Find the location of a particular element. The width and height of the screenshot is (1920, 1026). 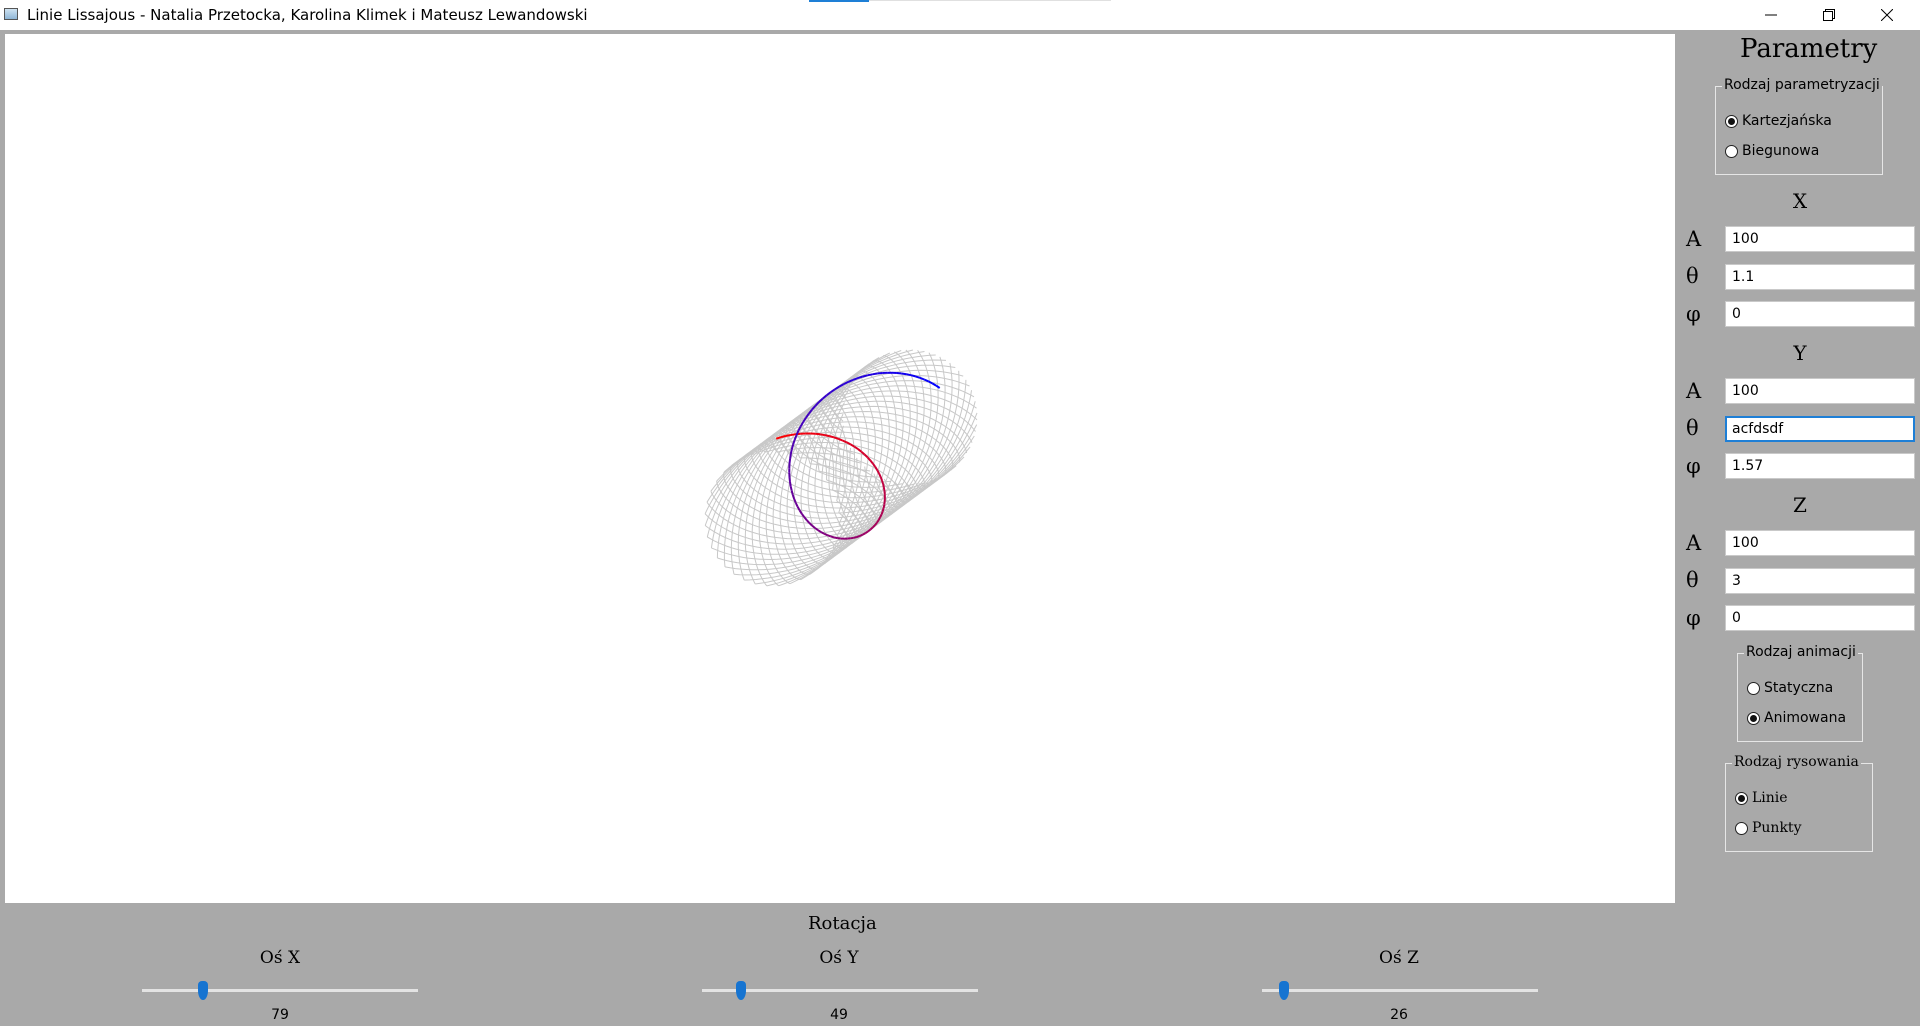

radio-cartesian: Kartezjańska is located at coordinates (1778, 121).